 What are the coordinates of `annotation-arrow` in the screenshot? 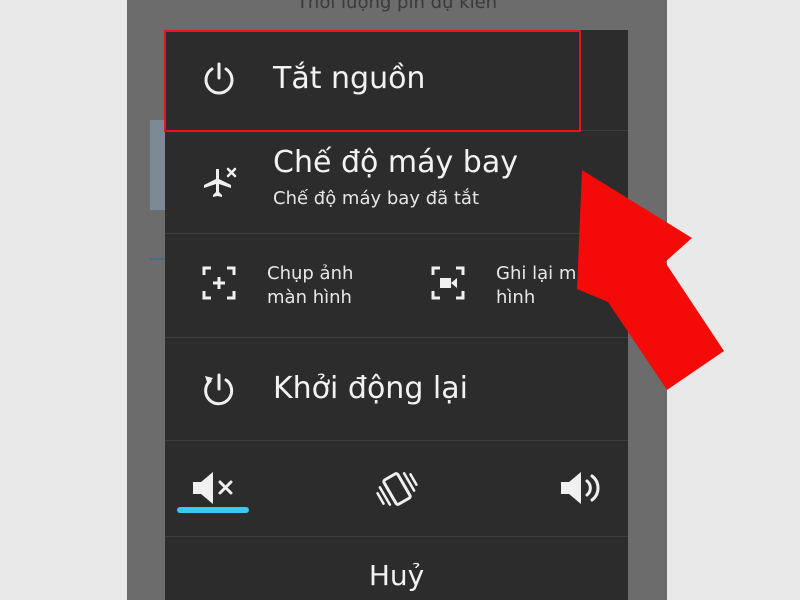 It's located at (650, 280).